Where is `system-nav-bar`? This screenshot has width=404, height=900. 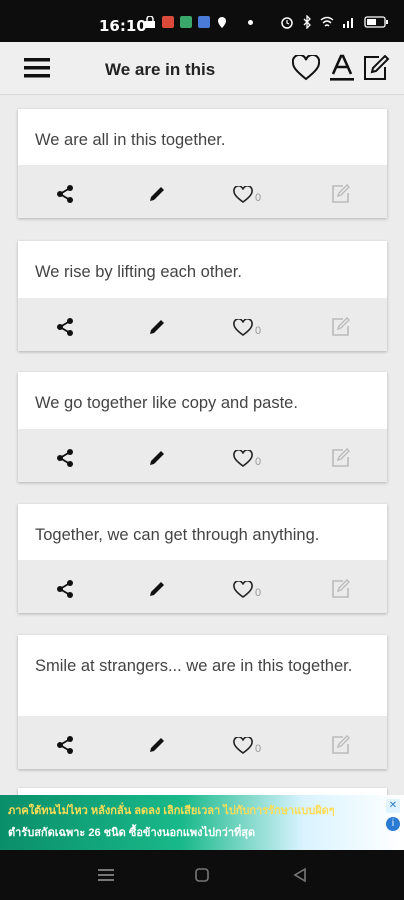 system-nav-bar is located at coordinates (202, 875).